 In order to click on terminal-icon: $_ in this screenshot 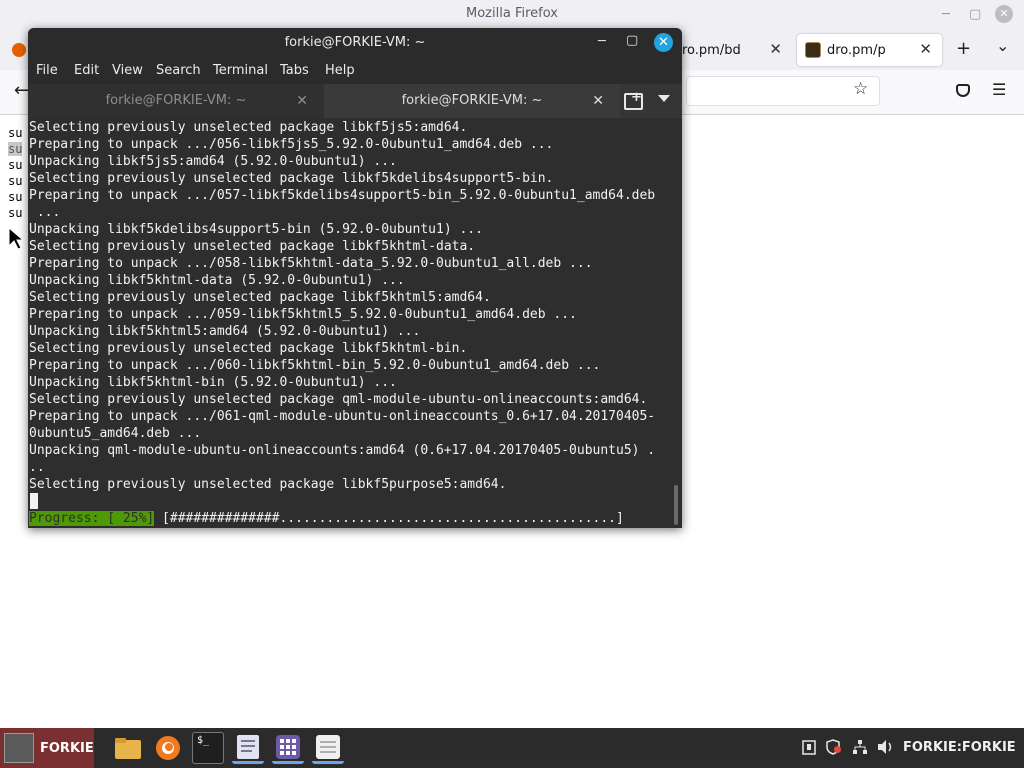, I will do `click(208, 748)`.